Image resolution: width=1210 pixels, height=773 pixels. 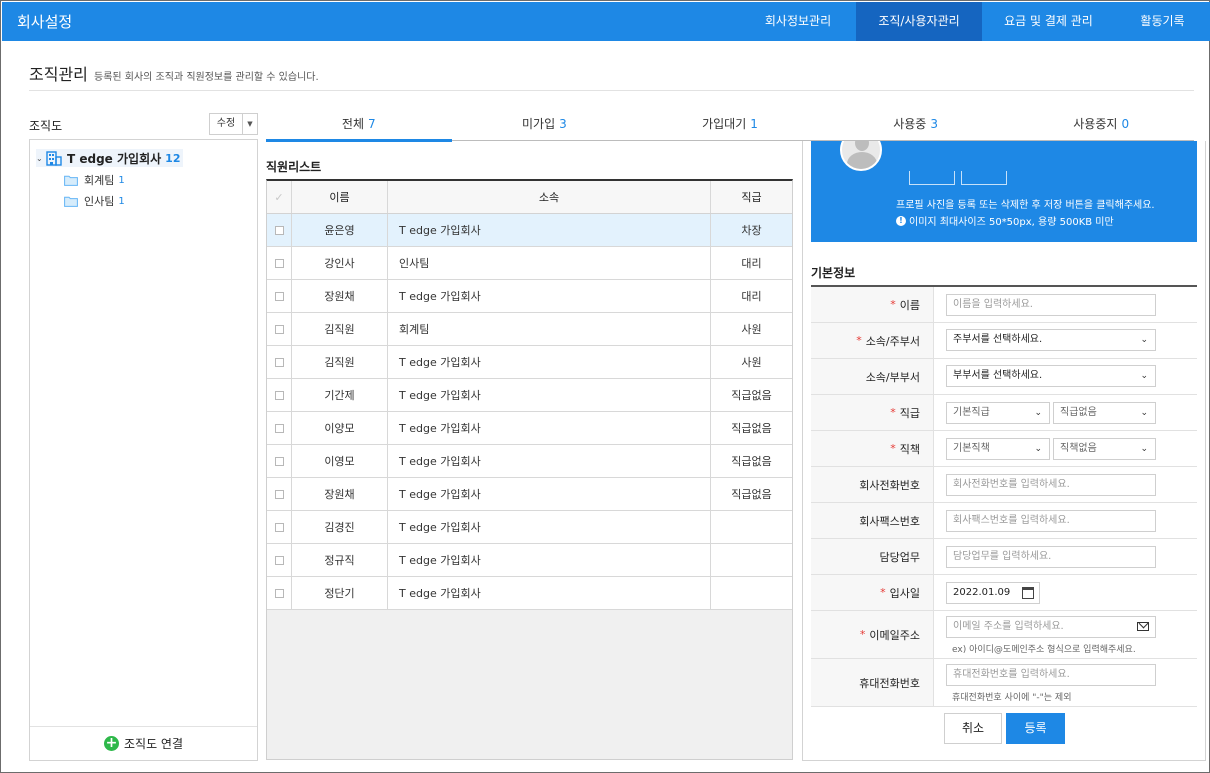 I want to click on rank-select: 직급없음 ⌄, so click(x=1104, y=413).